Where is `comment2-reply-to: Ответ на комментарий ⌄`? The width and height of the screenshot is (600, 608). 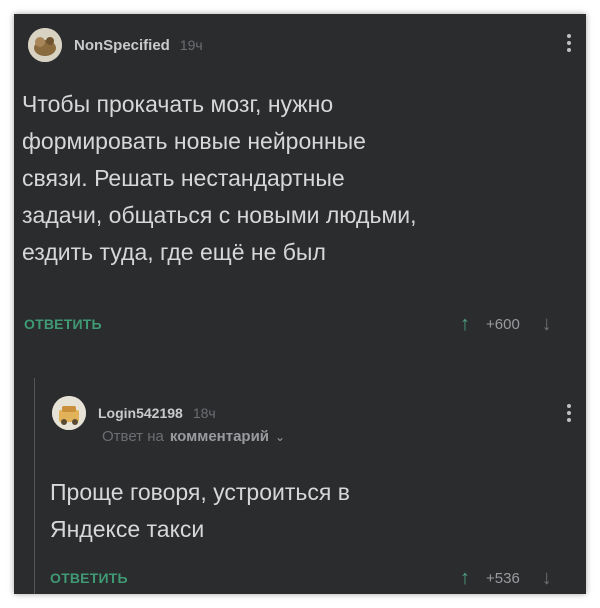
comment2-reply-to: Ответ на комментарий ⌄ is located at coordinates (193, 436).